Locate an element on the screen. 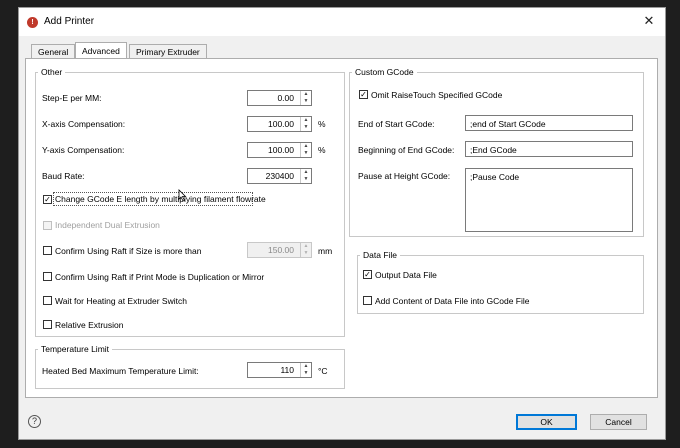  x-compensation-value: 100.00 is located at coordinates (281, 124).